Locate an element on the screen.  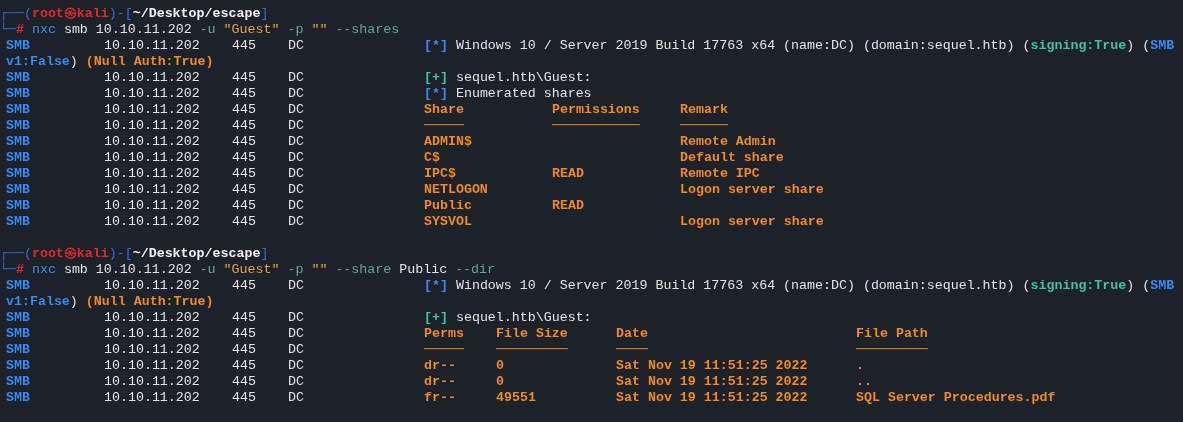
output-text: SMB is located at coordinates (1162, 46).